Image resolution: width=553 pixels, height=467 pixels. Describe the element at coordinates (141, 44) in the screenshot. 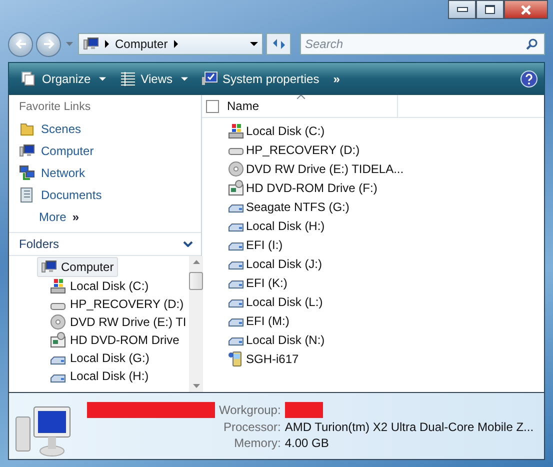

I see `breadcrumb-item: Computer` at that location.